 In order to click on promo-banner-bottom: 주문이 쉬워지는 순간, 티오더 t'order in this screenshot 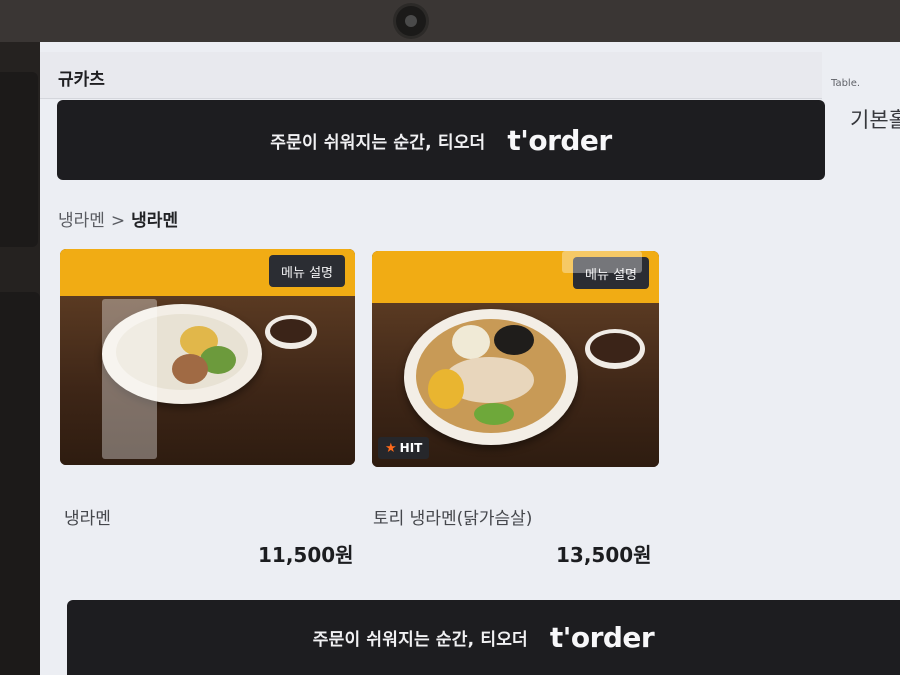, I will do `click(483, 637)`.